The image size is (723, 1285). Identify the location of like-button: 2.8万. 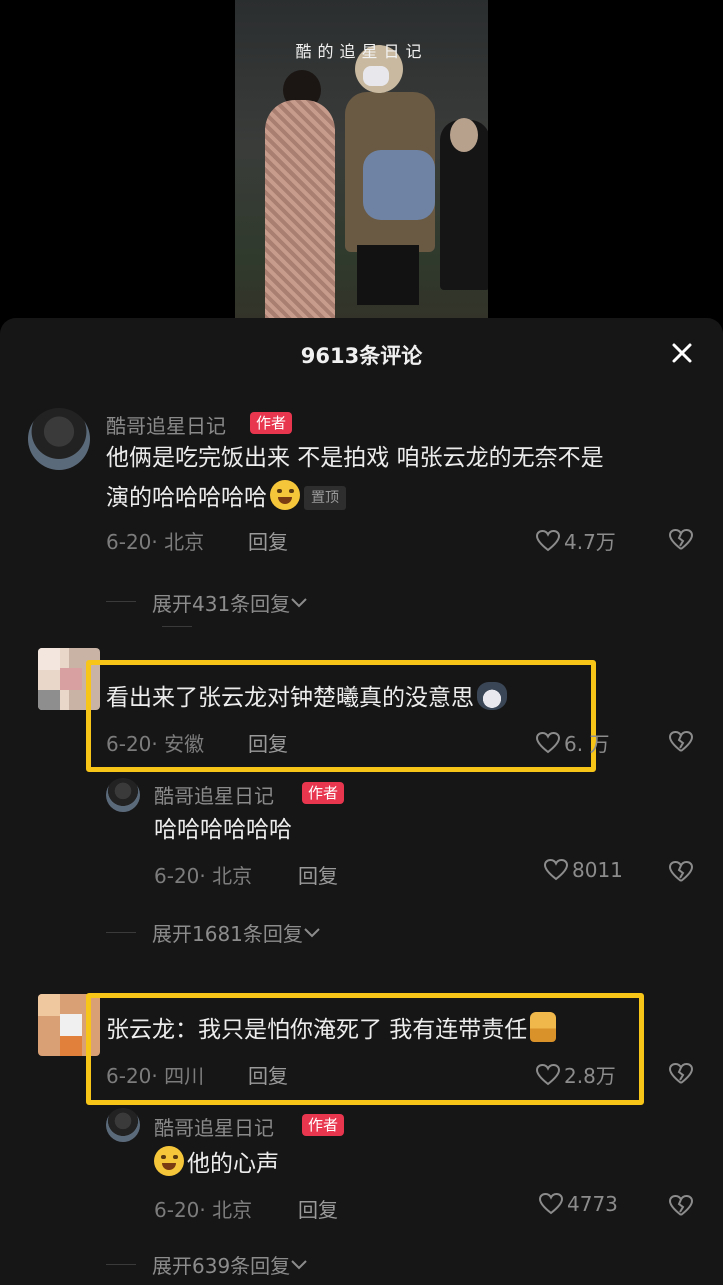
(575, 1074).